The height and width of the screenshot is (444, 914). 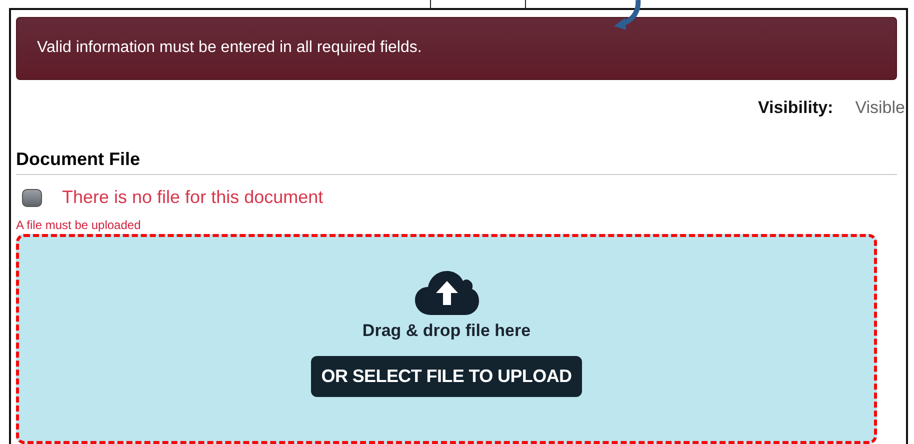 What do you see at coordinates (456, 161) in the screenshot?
I see `section-title: Document File` at bounding box center [456, 161].